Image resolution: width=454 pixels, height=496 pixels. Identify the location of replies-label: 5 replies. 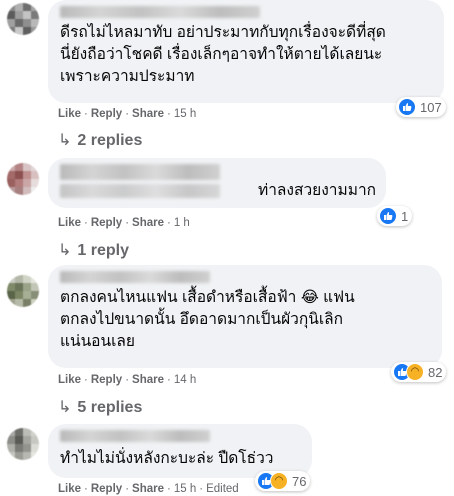
(110, 407).